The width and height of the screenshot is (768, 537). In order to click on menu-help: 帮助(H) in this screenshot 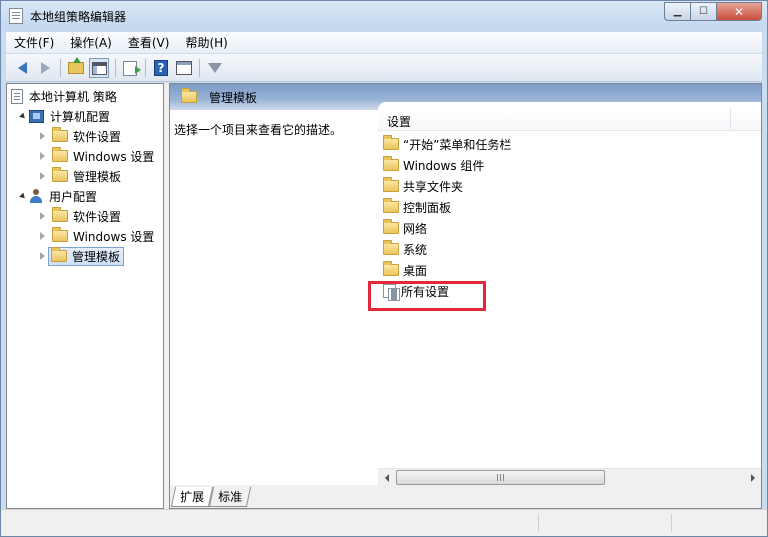, I will do `click(206, 42)`.